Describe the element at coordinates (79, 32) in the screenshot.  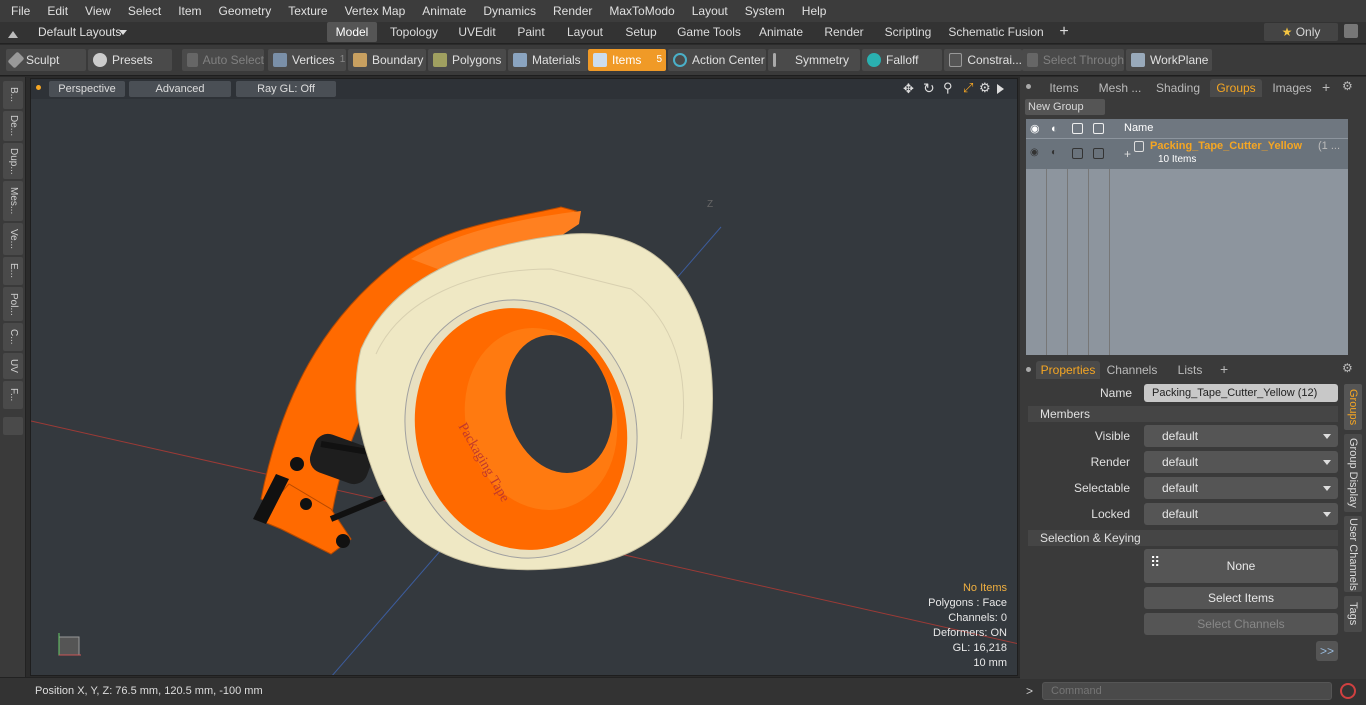
I see `layouts-dropdown: Default Layouts` at that location.